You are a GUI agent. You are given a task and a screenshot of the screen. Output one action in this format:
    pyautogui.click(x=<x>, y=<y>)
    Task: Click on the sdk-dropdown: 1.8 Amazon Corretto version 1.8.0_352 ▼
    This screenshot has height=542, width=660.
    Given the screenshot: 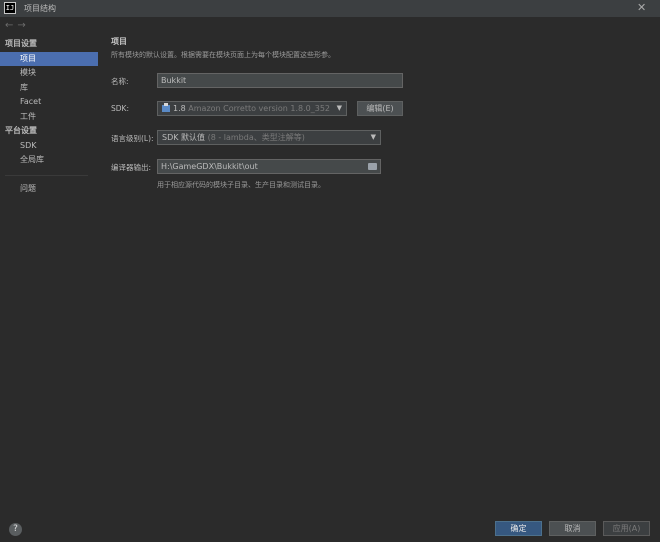 What is the action you would take?
    pyautogui.click(x=252, y=108)
    